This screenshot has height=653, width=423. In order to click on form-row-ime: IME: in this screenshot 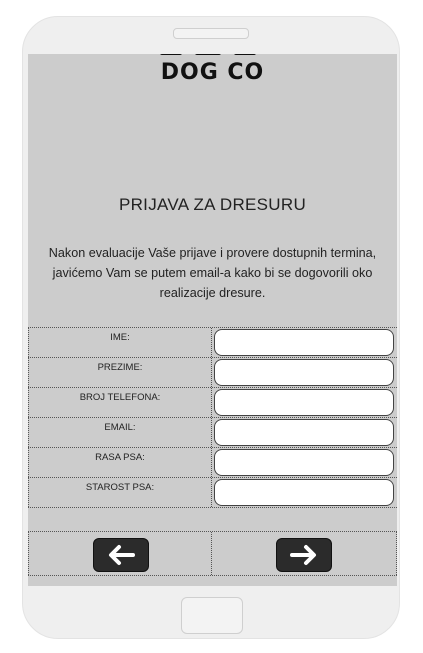, I will do `click(212, 342)`.